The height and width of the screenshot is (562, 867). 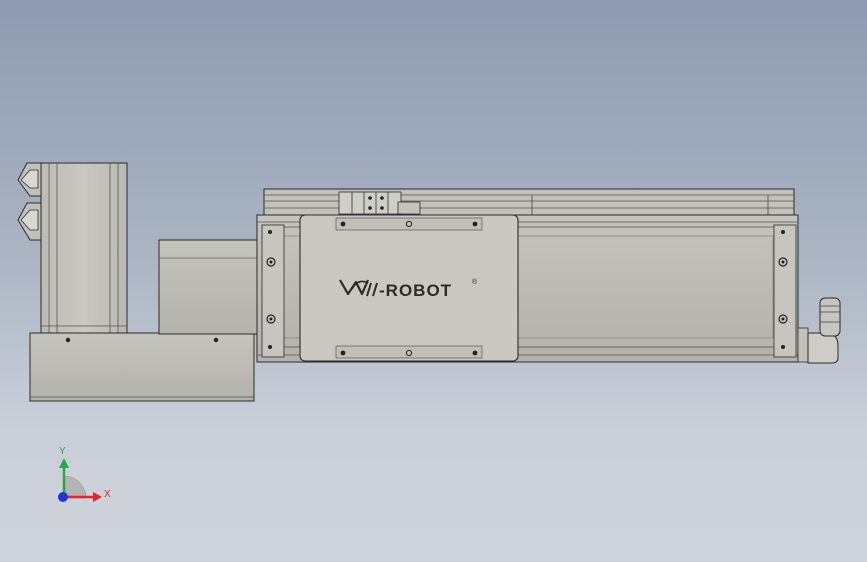 I want to click on top-rail, so click(x=529, y=202).